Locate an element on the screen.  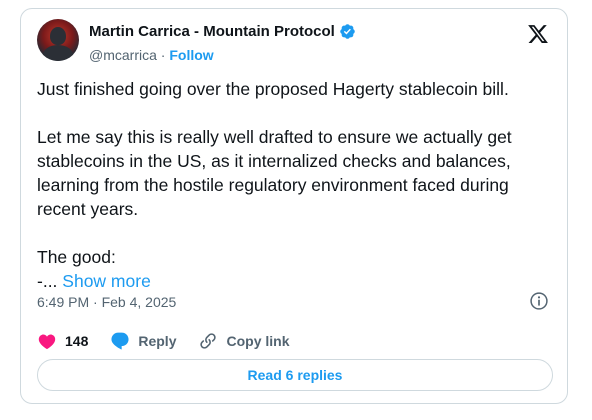
reply-button: Reply is located at coordinates (143, 341).